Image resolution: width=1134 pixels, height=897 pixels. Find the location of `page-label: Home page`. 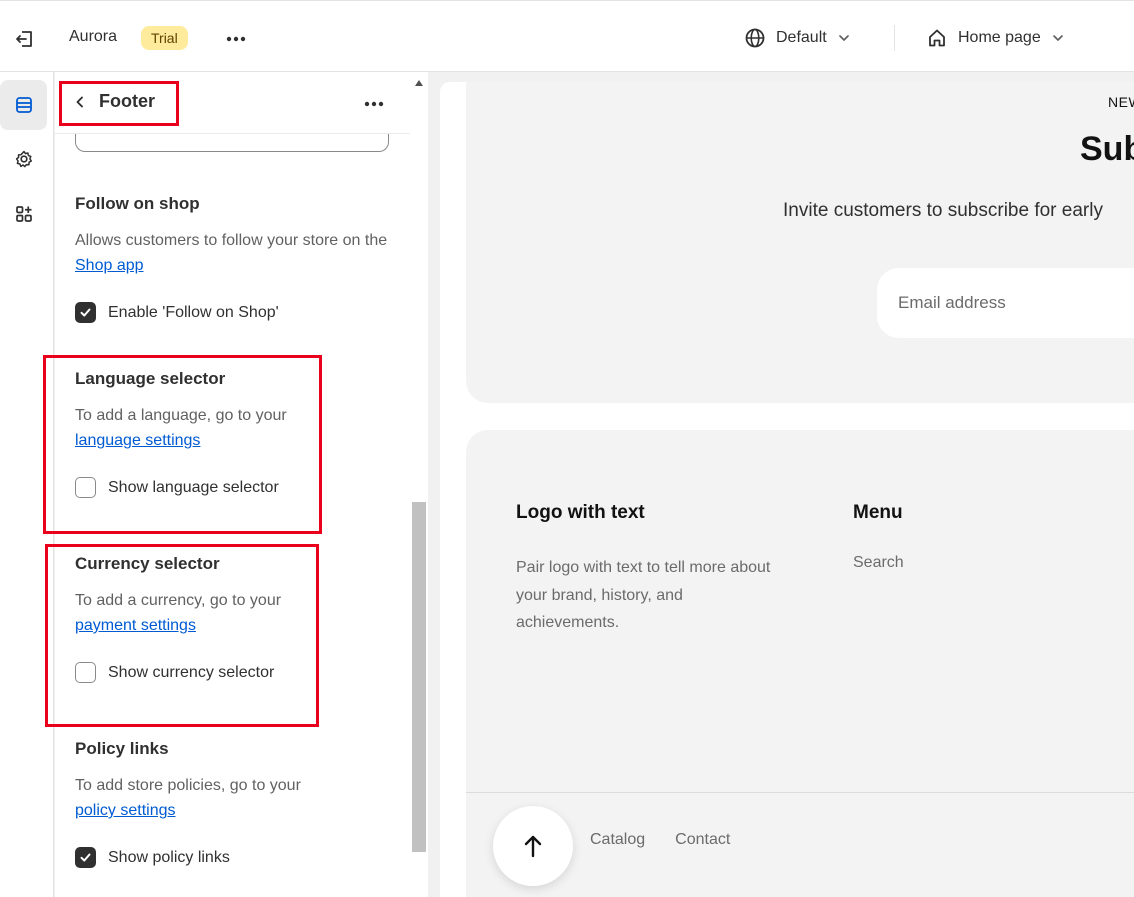

page-label: Home page is located at coordinates (999, 37).